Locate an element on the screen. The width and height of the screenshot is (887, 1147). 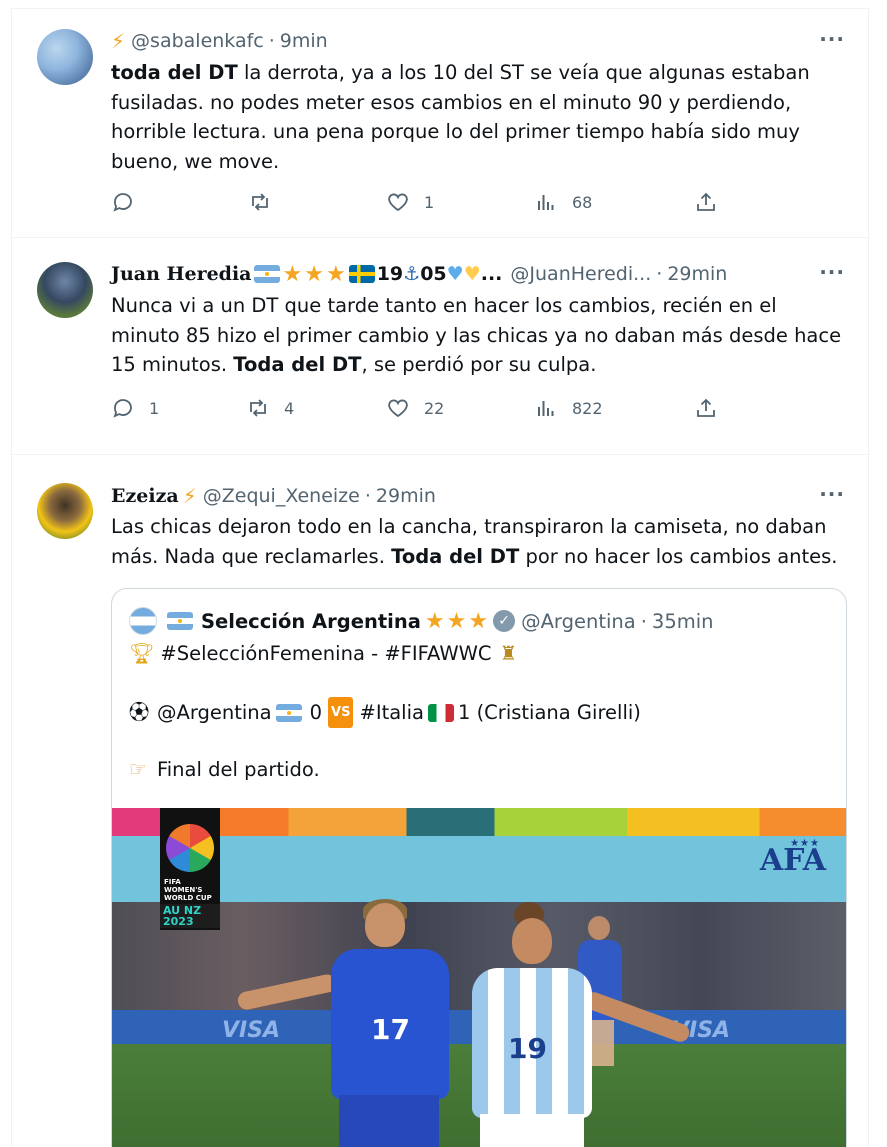
handle: @Argentina is located at coordinates (578, 621).